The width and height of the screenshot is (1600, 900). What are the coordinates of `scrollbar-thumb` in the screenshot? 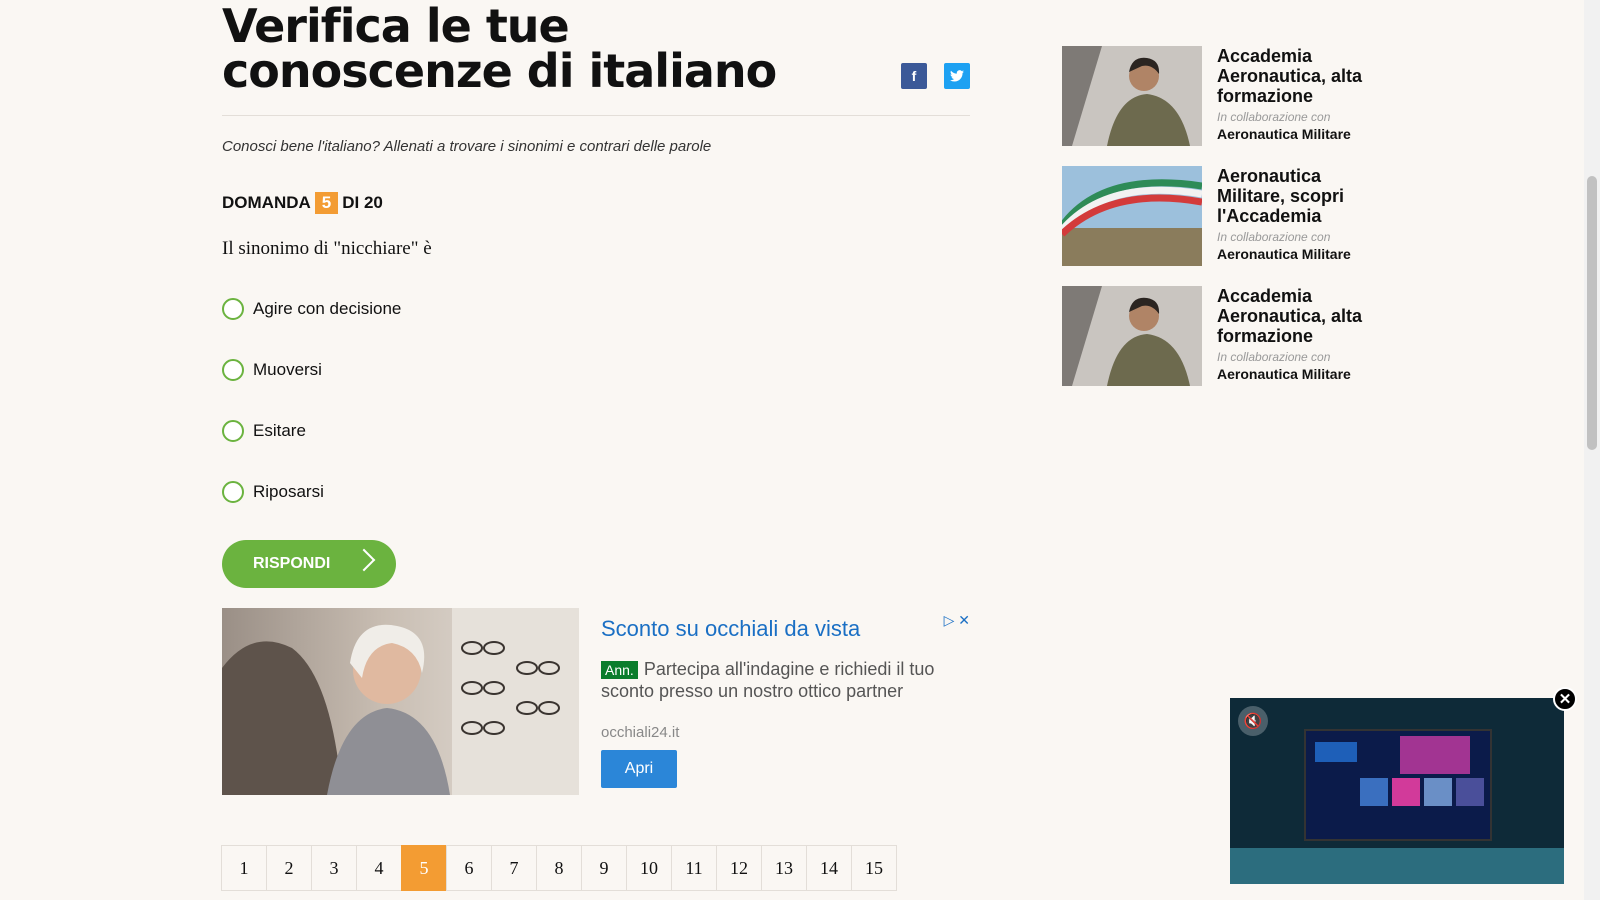 It's located at (1592, 313).